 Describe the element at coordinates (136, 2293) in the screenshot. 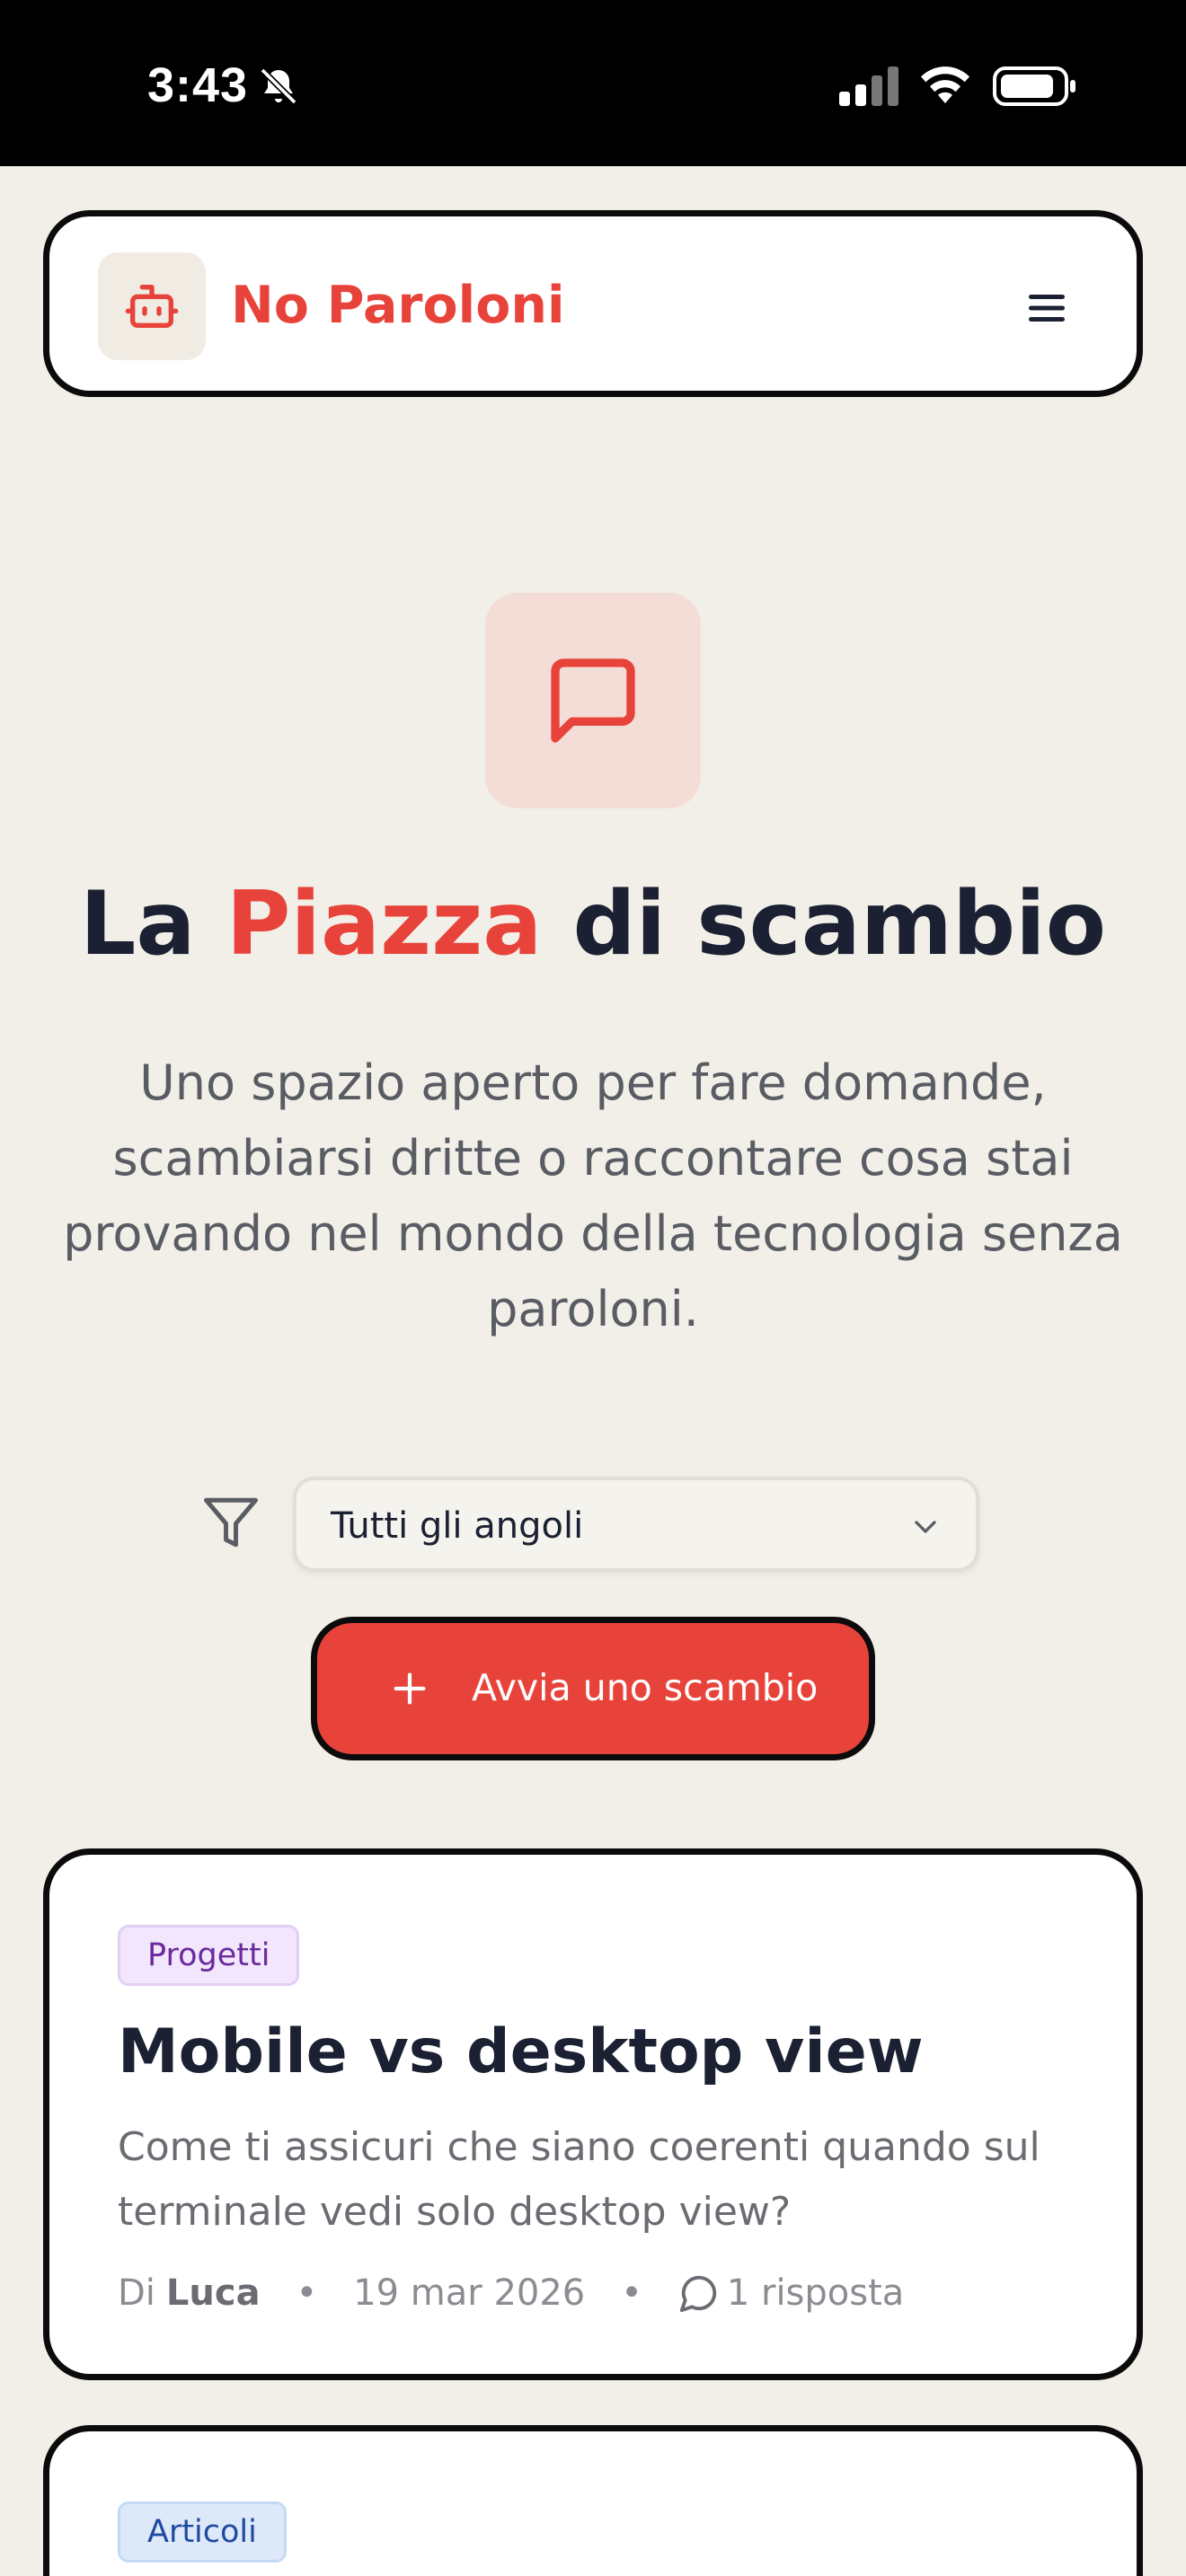

I see `author-prefix: Di` at that location.